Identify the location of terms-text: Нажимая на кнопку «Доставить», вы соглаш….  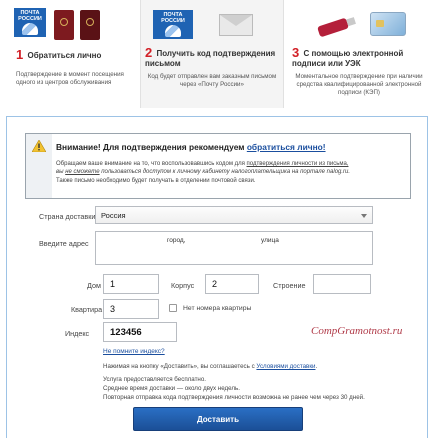
(179, 366).